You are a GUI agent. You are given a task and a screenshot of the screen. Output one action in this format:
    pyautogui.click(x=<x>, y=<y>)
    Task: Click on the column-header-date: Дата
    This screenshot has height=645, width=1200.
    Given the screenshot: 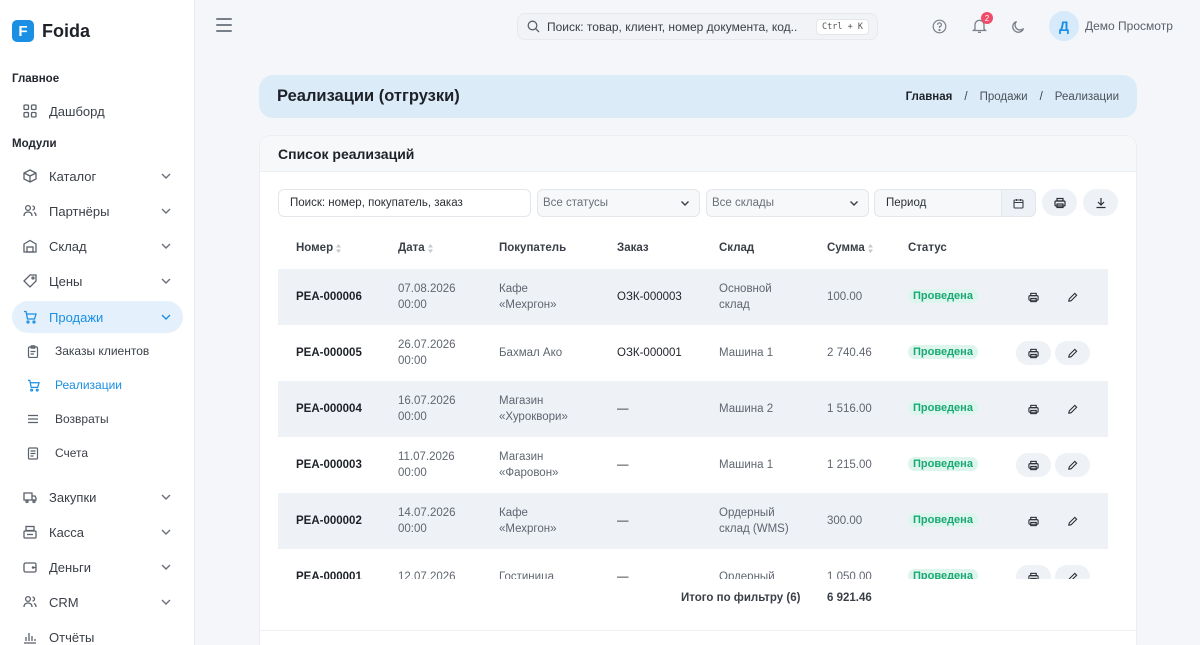 What is the action you would take?
    pyautogui.click(x=415, y=248)
    